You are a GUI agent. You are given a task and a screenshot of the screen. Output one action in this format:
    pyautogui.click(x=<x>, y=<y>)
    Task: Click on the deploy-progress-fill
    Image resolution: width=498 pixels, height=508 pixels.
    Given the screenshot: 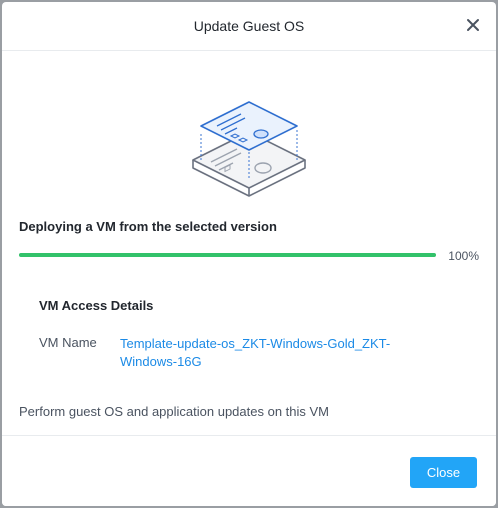 What is the action you would take?
    pyautogui.click(x=227, y=255)
    